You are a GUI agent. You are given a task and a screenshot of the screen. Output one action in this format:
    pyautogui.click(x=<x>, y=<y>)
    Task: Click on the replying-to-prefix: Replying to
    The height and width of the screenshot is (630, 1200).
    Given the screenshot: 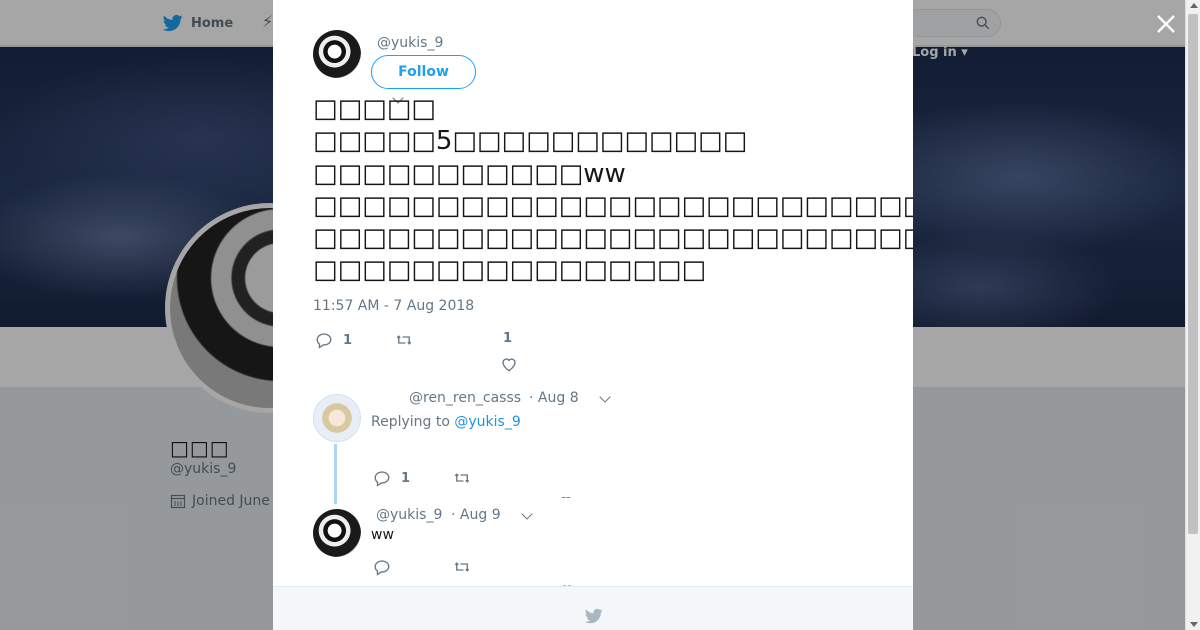 What is the action you would take?
    pyautogui.click(x=410, y=422)
    